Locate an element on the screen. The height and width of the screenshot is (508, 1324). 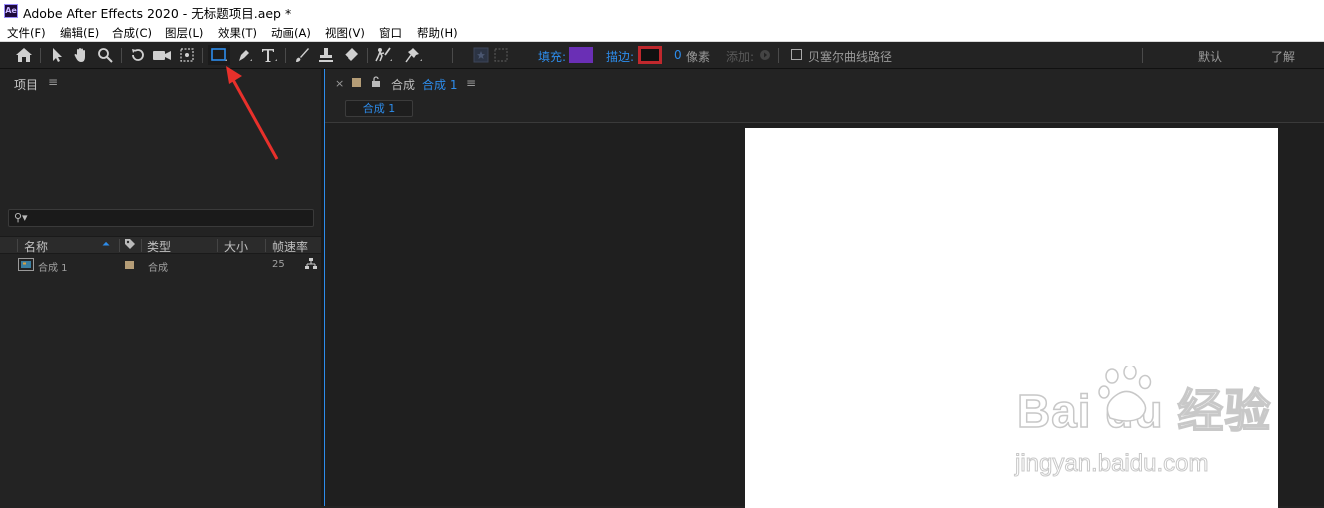
flowchart-icon is located at coordinates (311, 265).